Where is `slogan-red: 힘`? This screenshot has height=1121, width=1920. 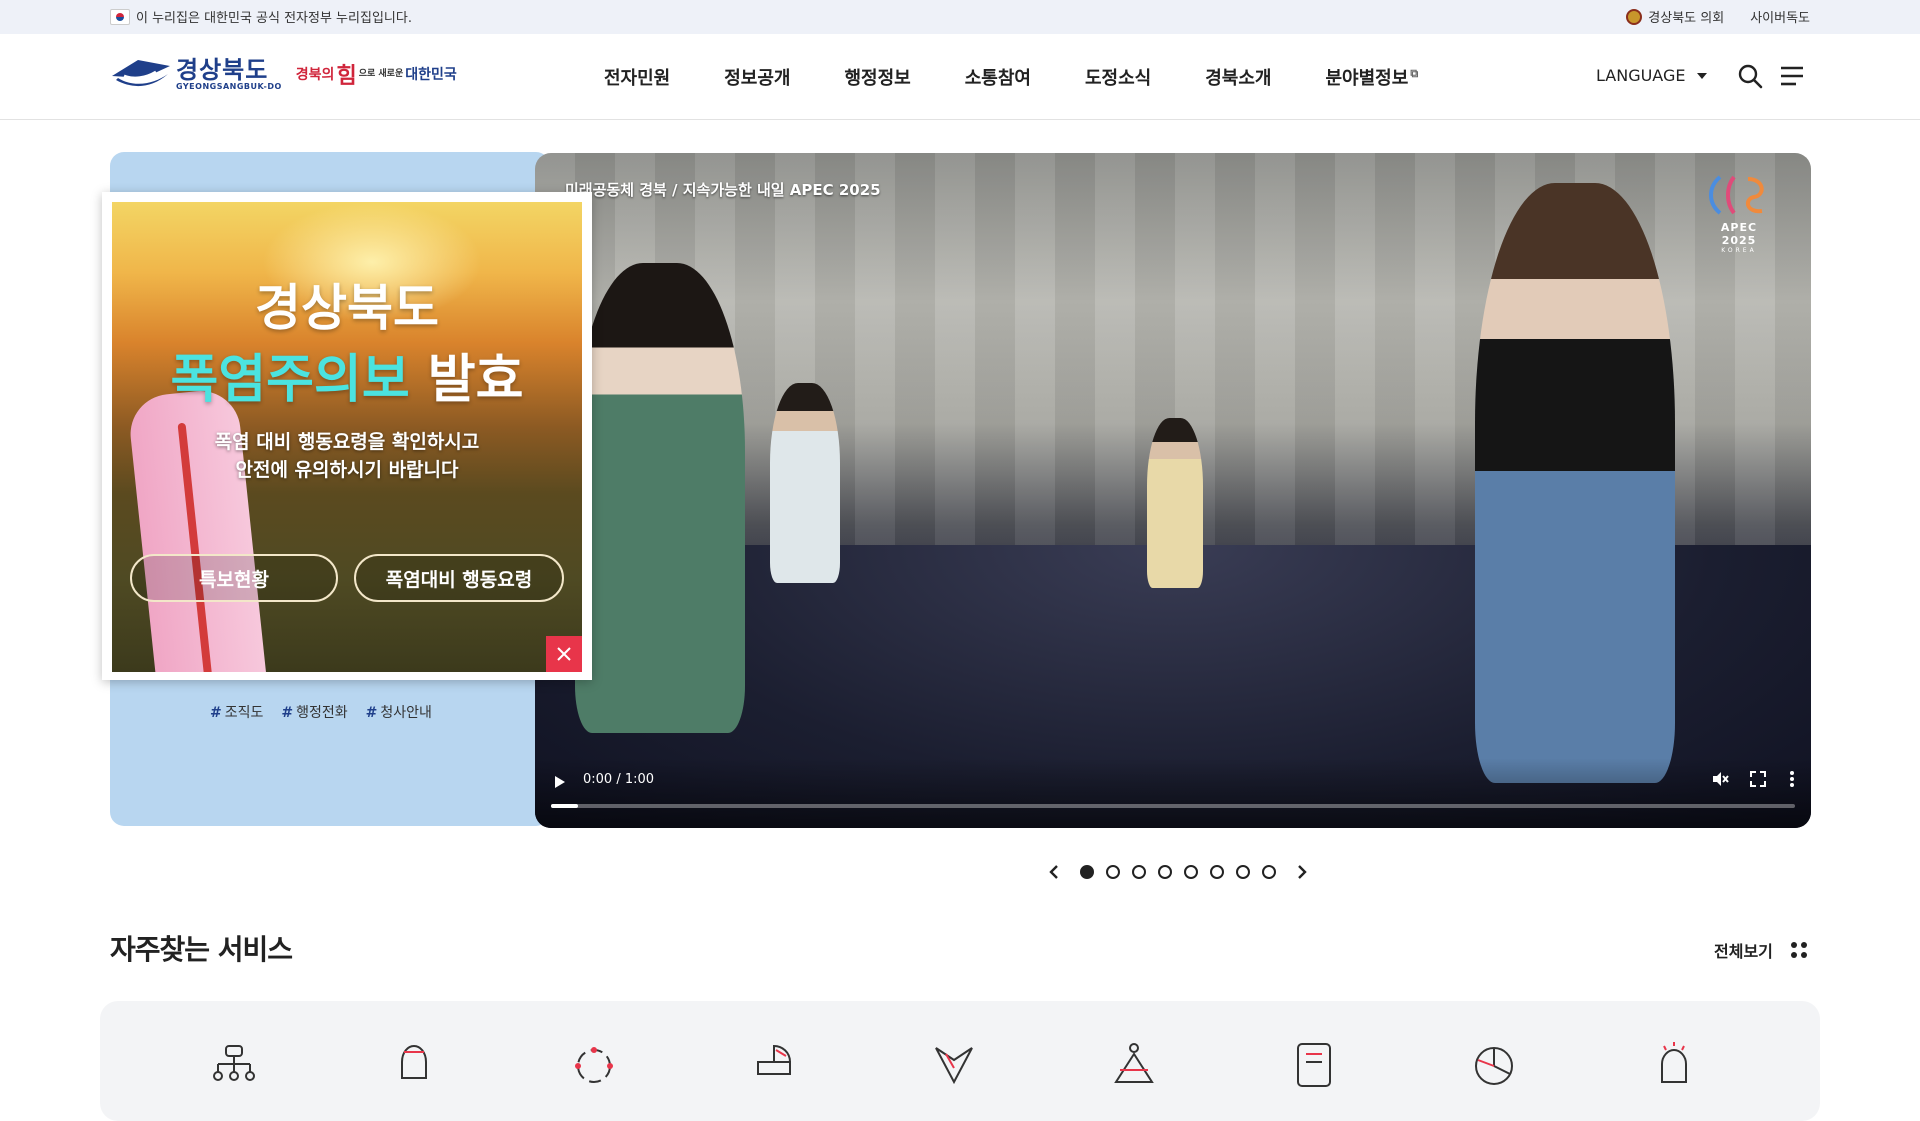
slogan-red: 힘 is located at coordinates (346, 76).